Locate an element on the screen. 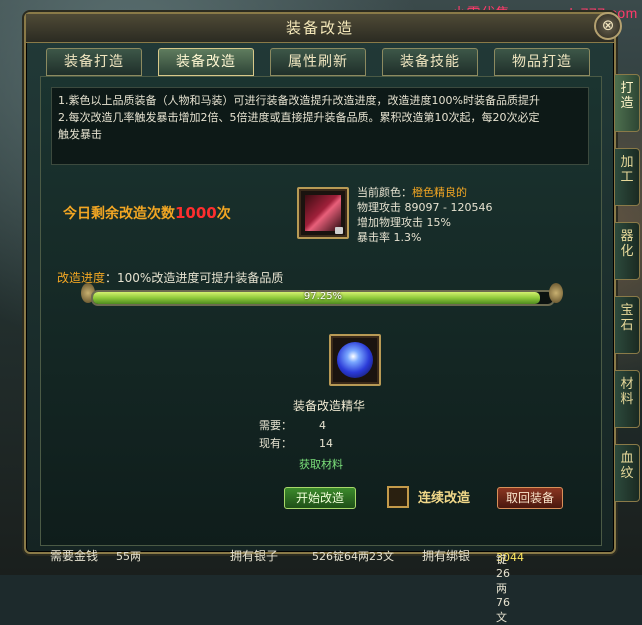  stat-physical-attack: 物理攻击 89097 - 120546 is located at coordinates (425, 207).